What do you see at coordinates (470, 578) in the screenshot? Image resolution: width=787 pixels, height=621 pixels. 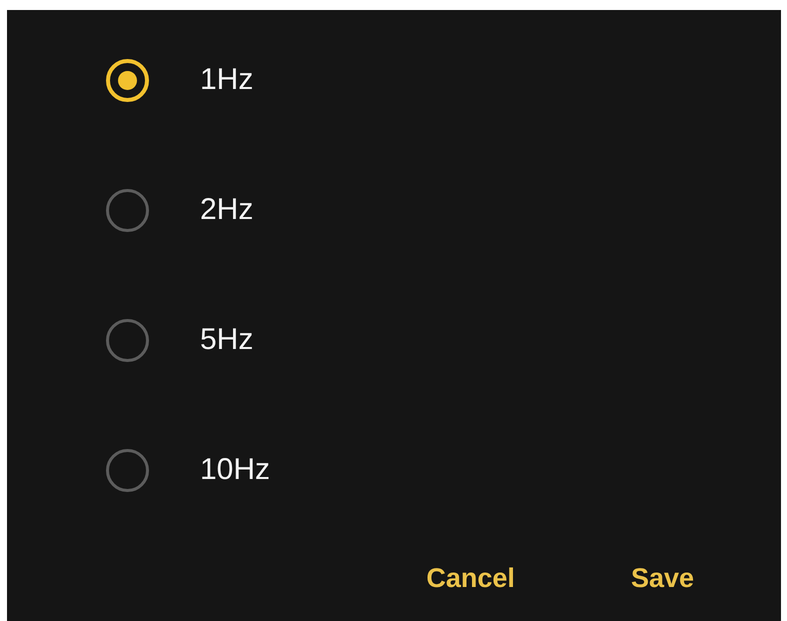 I see `cancel-button: Cancel` at bounding box center [470, 578].